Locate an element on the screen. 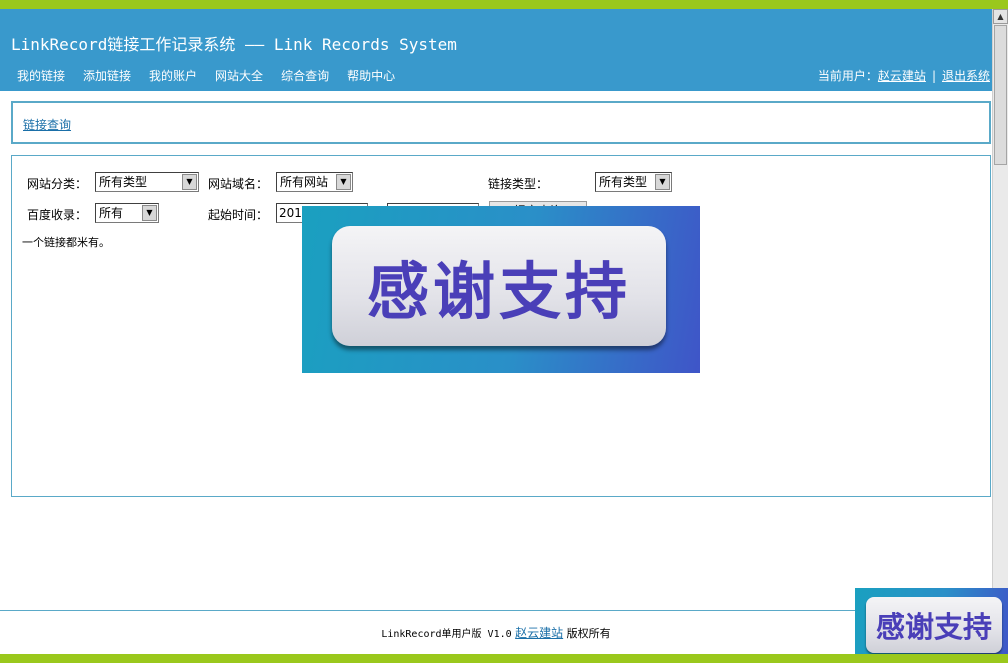  user-area: 当前用户：赵云建站 | 退出系统 is located at coordinates (904, 75).